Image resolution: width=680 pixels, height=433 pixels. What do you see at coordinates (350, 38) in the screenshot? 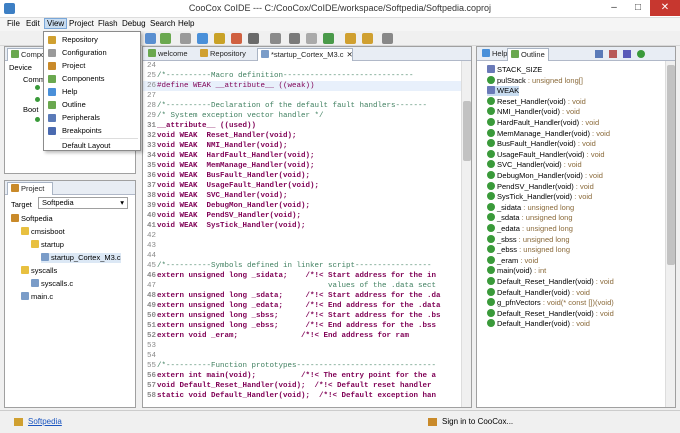
I see `back-icon` at bounding box center [350, 38].